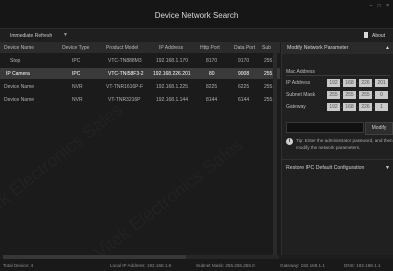  Describe the element at coordinates (15, 61) in the screenshot. I see `cell-device-name: Stop` at that location.